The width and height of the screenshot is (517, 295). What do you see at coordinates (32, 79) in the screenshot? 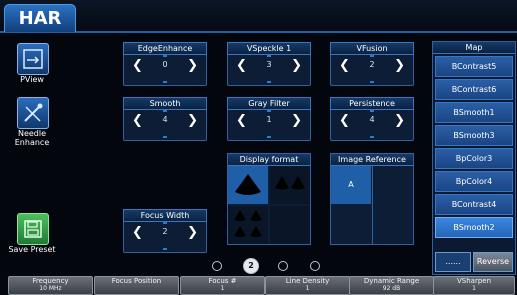
I see `pview-label: PView` at bounding box center [32, 79].